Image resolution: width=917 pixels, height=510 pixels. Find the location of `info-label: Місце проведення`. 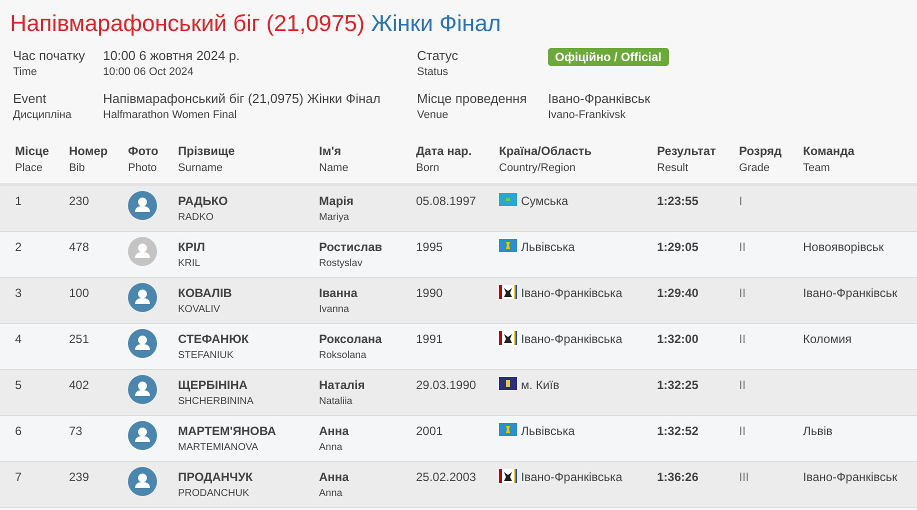

info-label: Місце проведення is located at coordinates (472, 99).